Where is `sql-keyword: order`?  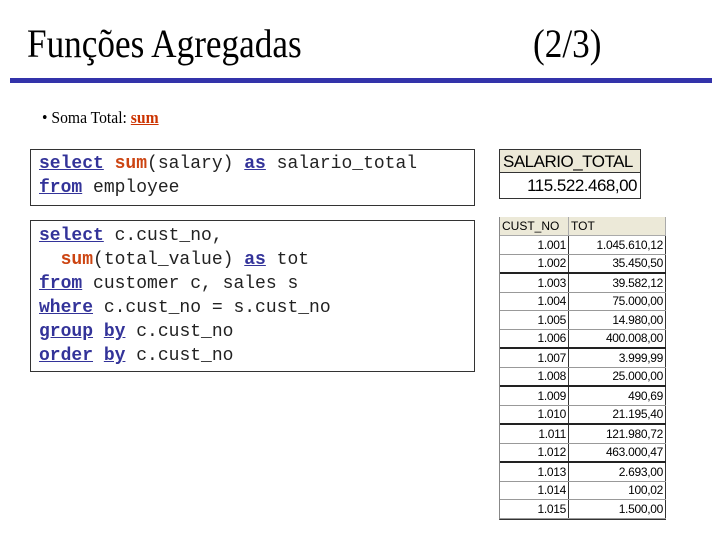
sql-keyword: order is located at coordinates (66, 356).